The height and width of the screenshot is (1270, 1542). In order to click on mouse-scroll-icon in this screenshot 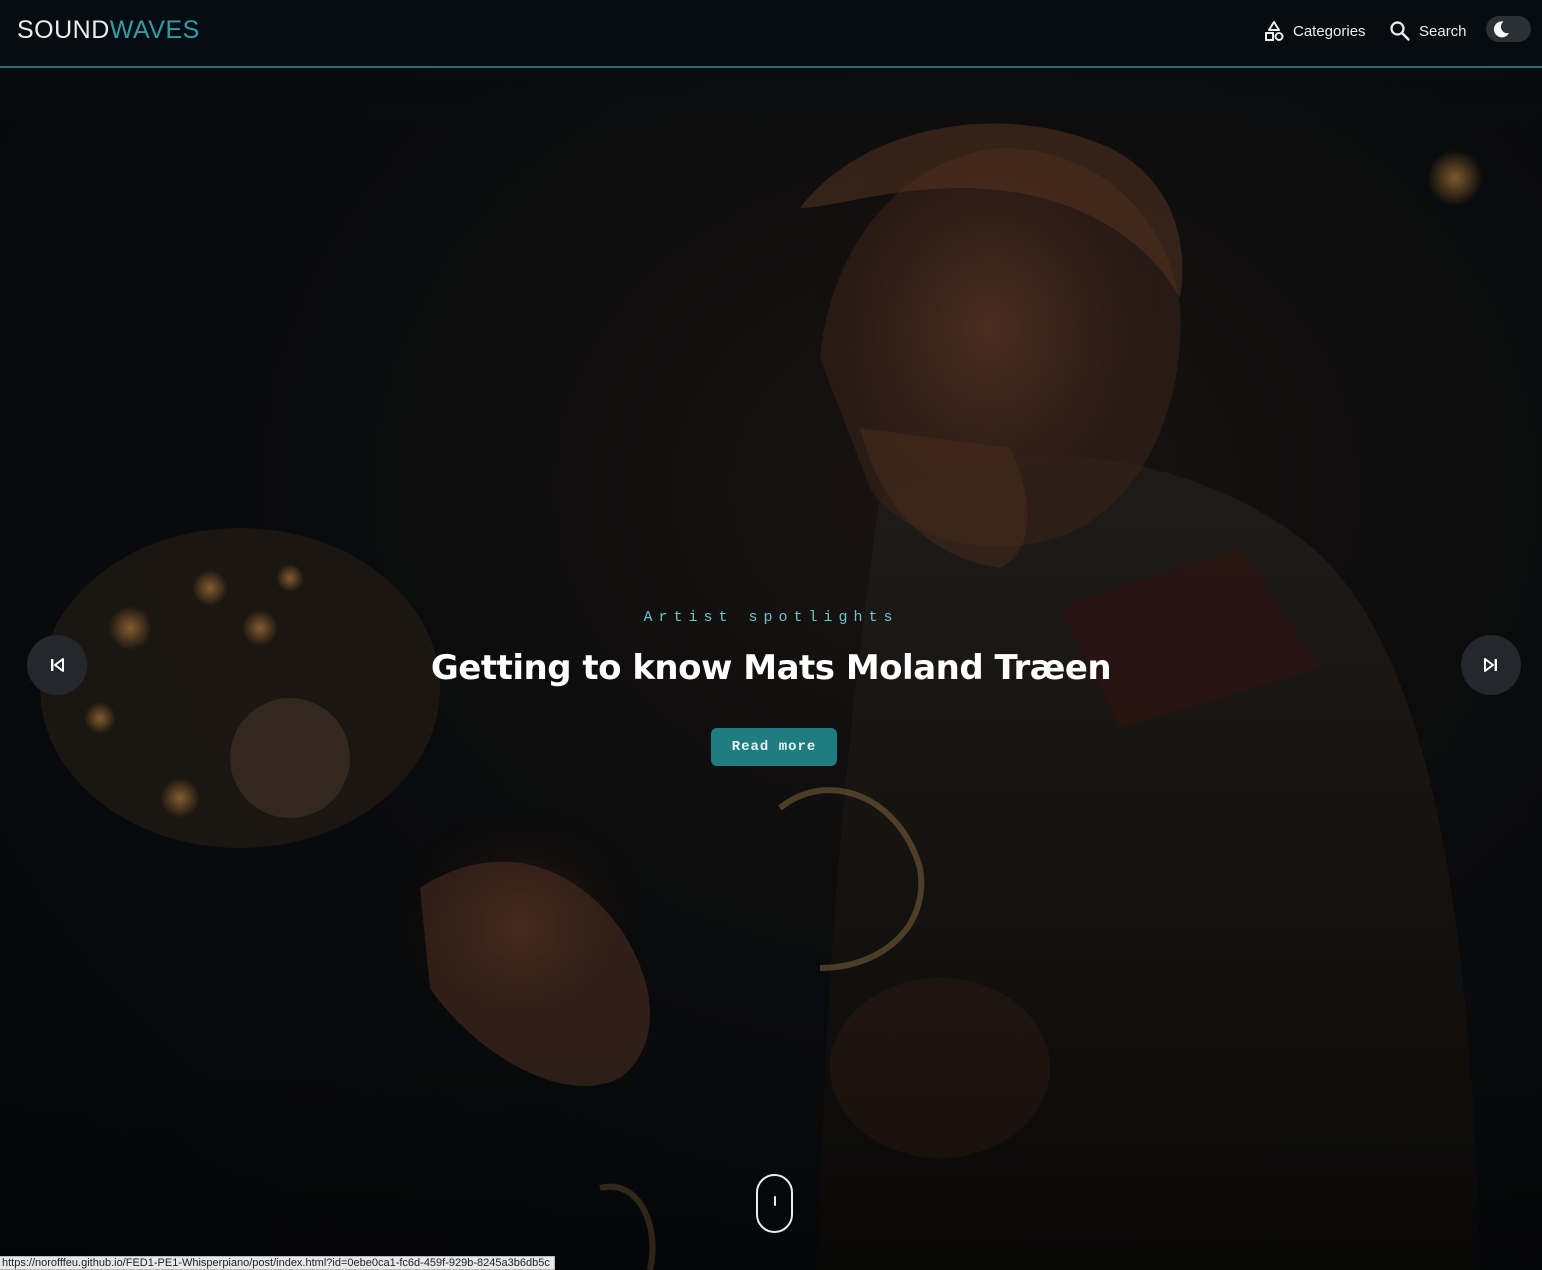, I will do `click(774, 1203)`.